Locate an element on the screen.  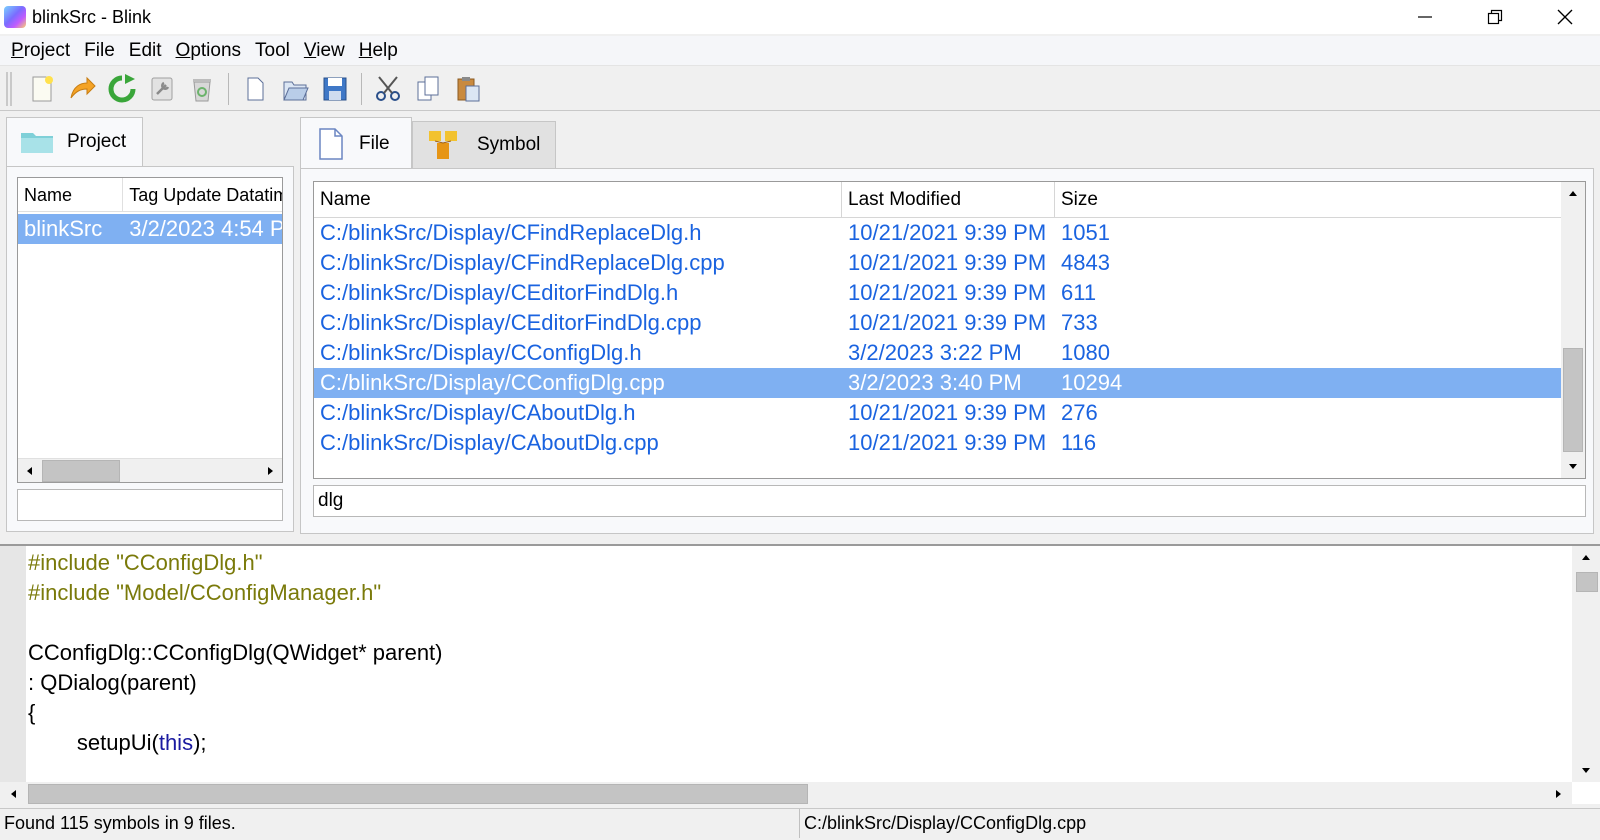
file-modified: 3/2/2023 3:40 PM is located at coordinates (935, 382).